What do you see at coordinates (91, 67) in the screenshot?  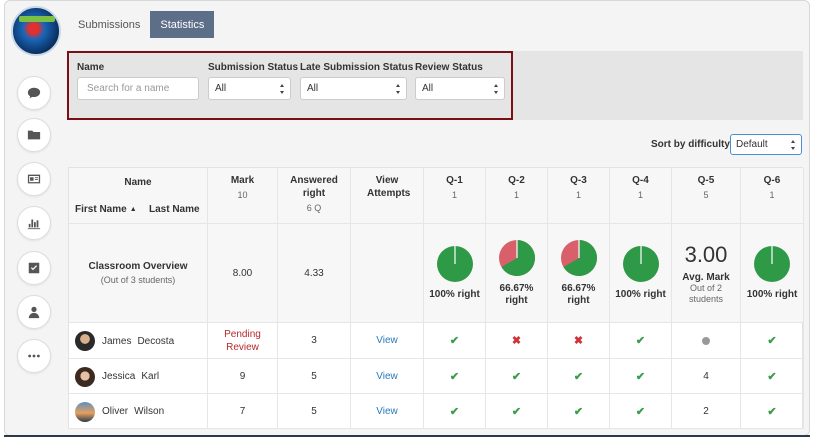 I see `name-filter-label: Name` at bounding box center [91, 67].